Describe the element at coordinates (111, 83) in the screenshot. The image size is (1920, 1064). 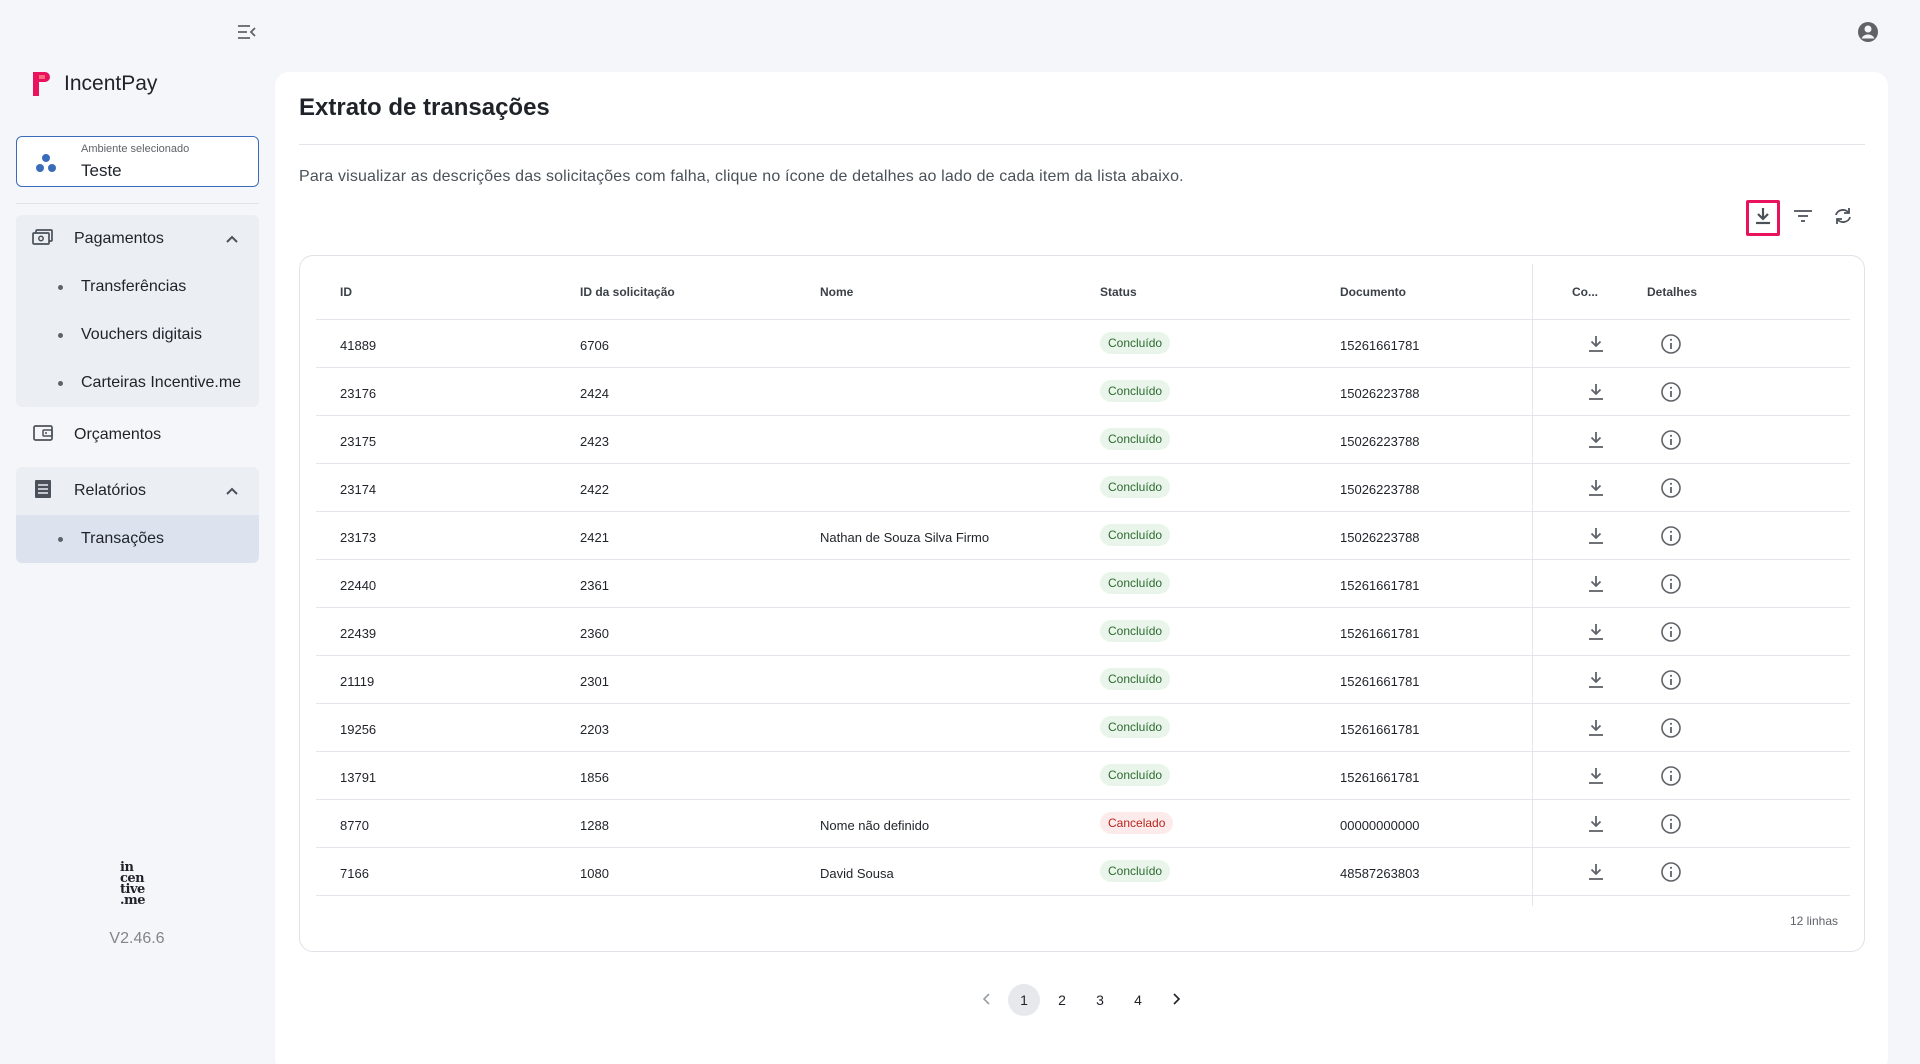
I see `app-name: IncentPay` at that location.